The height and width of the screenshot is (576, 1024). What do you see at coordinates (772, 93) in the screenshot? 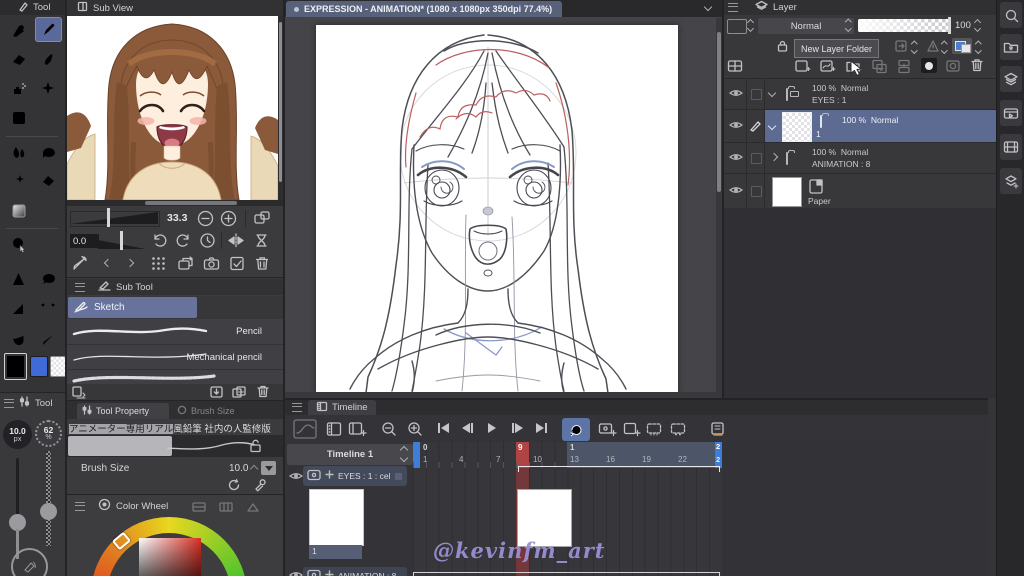
I see `expand-chevron-icon` at bounding box center [772, 93].